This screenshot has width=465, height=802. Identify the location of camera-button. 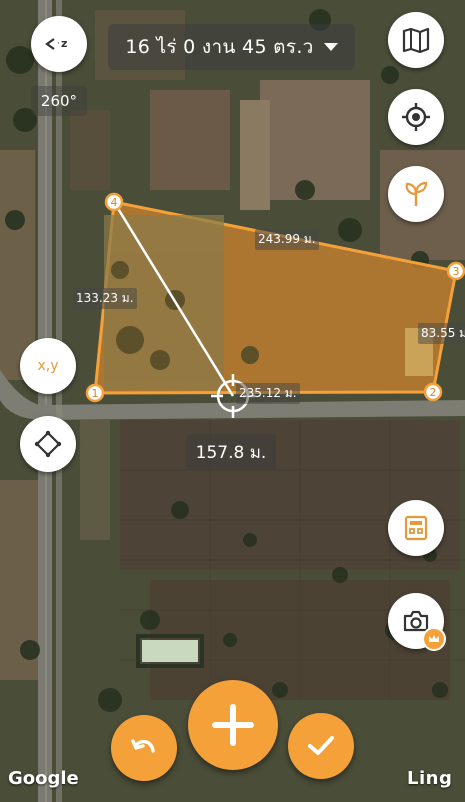
(417, 622).